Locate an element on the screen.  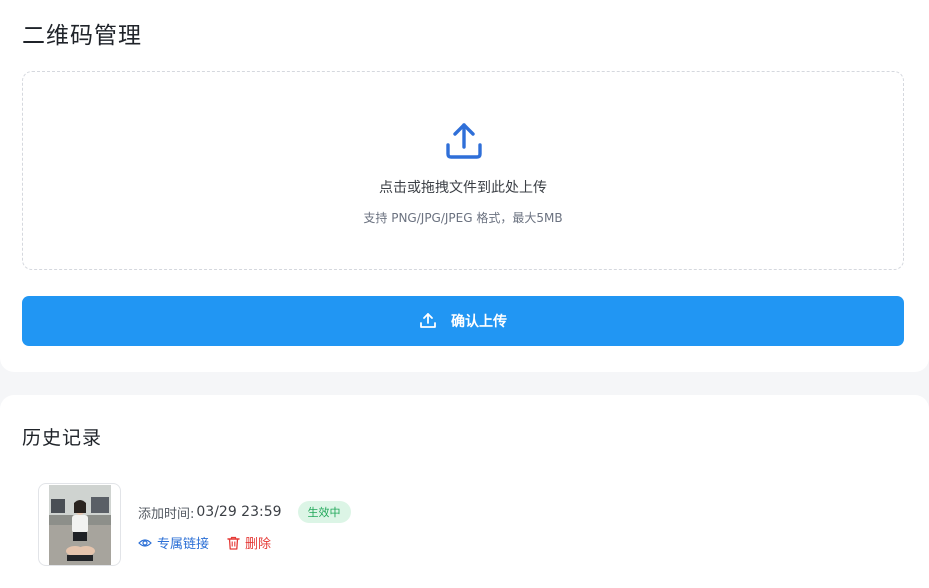
dropzone-format-hint: 支持 PNG/JPG/JPEG 格式，最大5MB is located at coordinates (463, 218).